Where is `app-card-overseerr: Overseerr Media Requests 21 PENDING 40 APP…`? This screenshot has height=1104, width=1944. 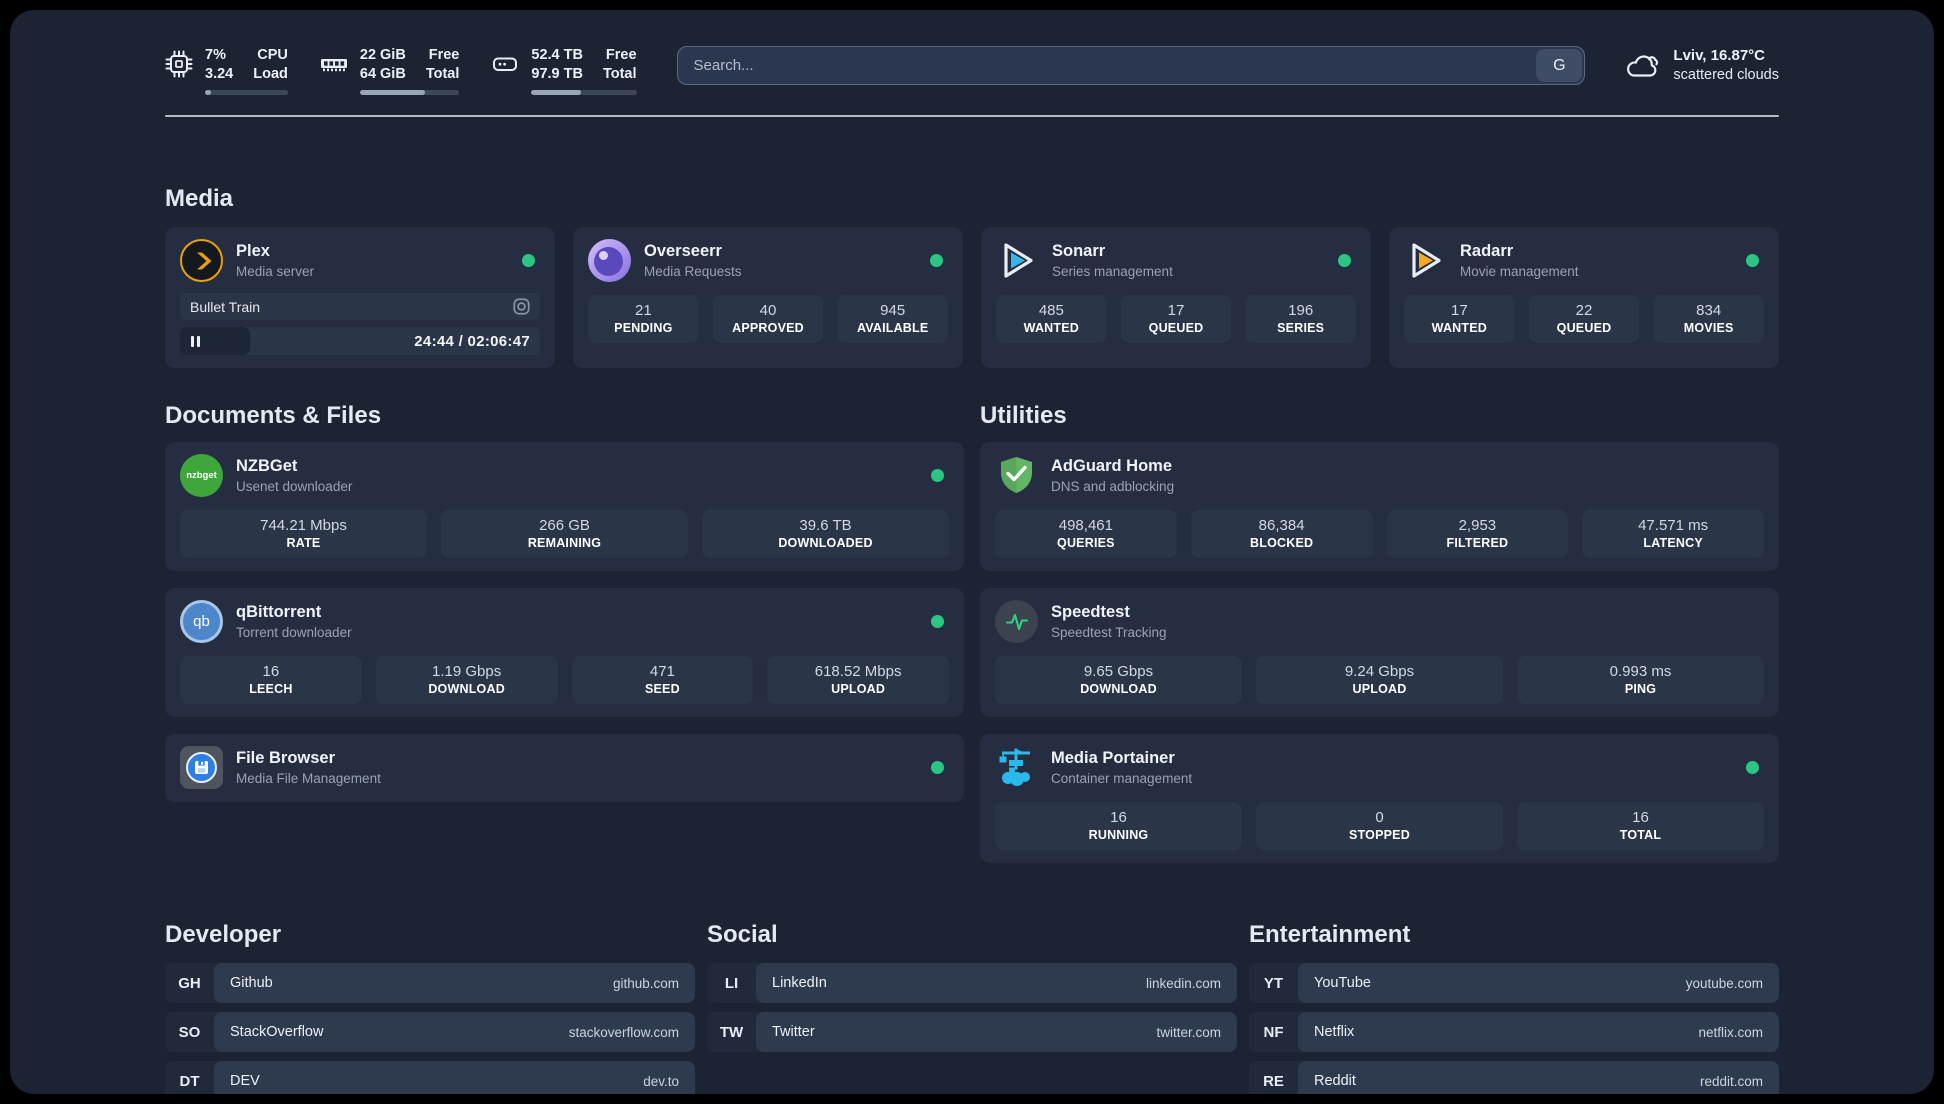 app-card-overseerr: Overseerr Media Requests 21 PENDING 40 APP… is located at coordinates (768, 298).